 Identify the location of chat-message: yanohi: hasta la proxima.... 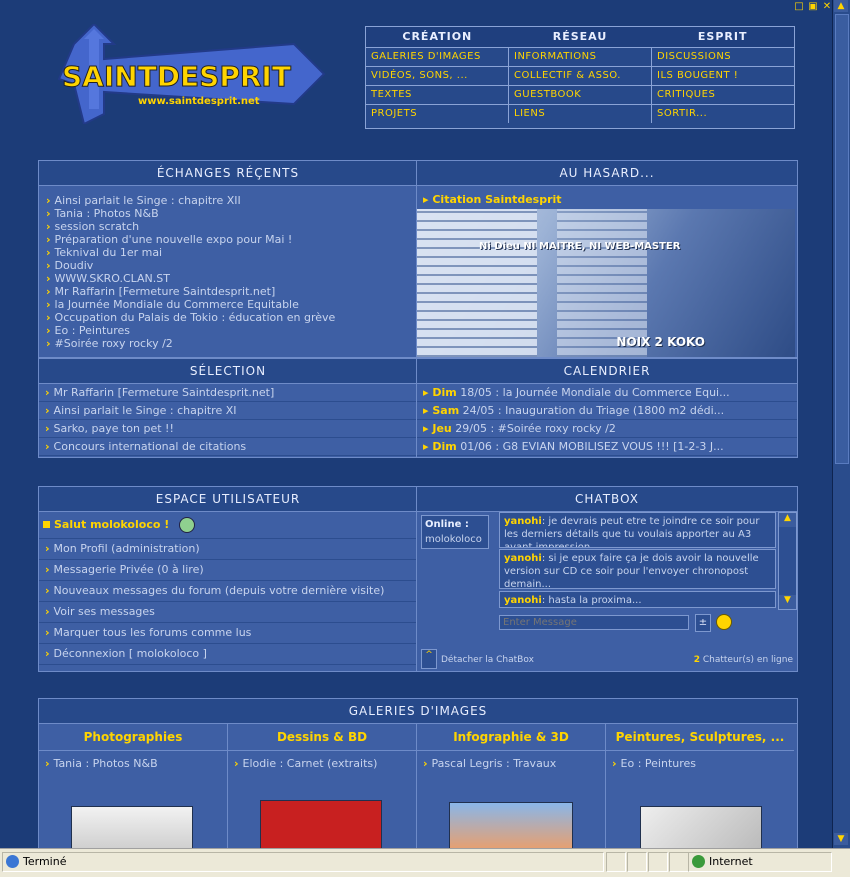
(637, 599).